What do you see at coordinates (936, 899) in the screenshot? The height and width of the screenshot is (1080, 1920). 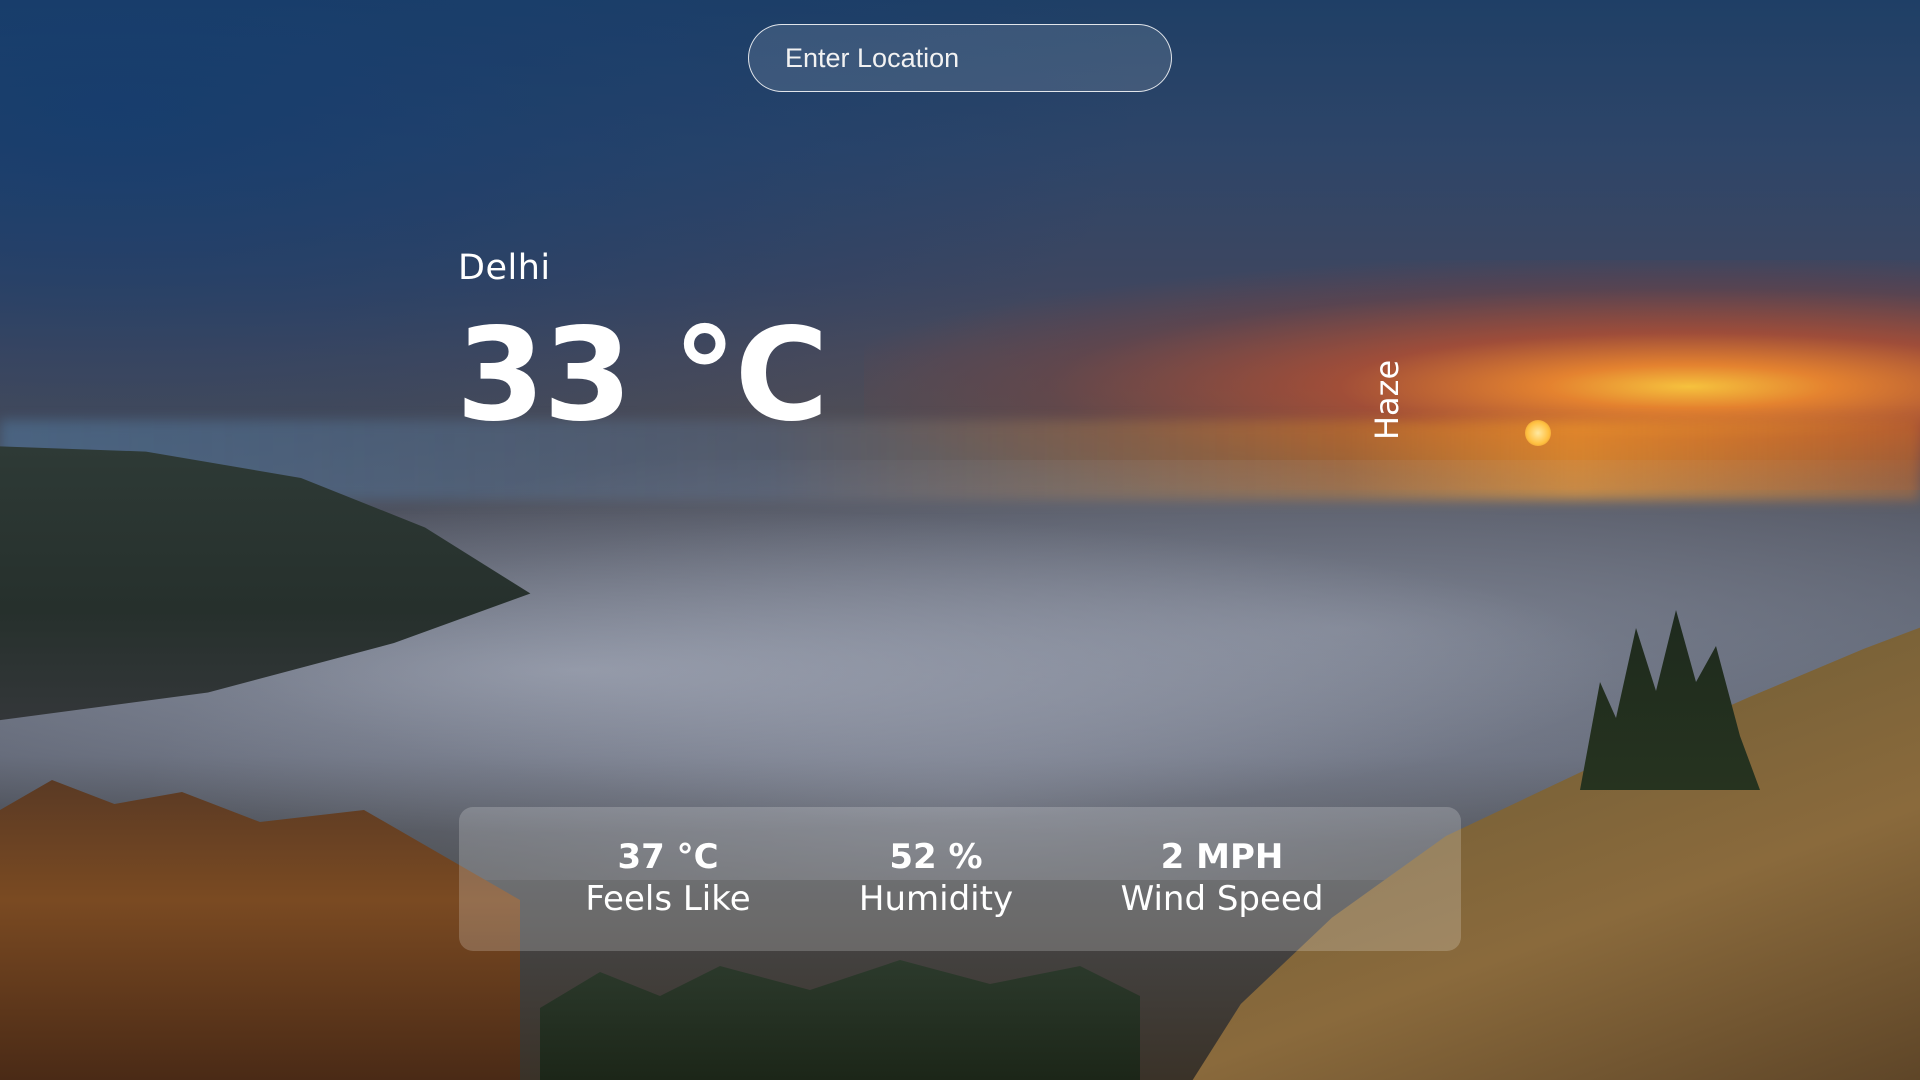 I see `humidity-label: Humidity` at bounding box center [936, 899].